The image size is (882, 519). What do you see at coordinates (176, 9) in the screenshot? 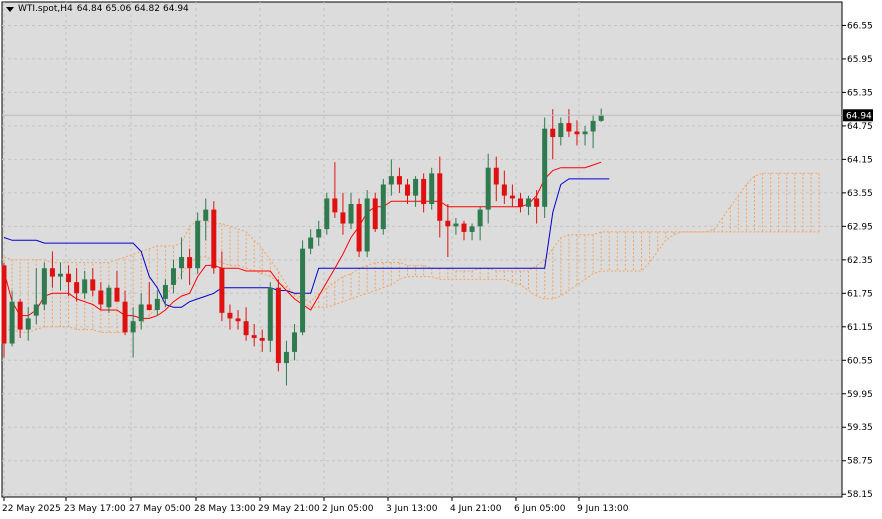
I see `close-value: 64.94` at bounding box center [176, 9].